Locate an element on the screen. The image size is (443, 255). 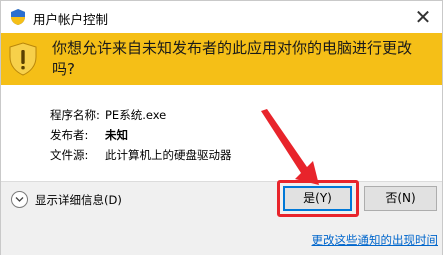
detail-label: 文件源: is located at coordinates (69, 155).